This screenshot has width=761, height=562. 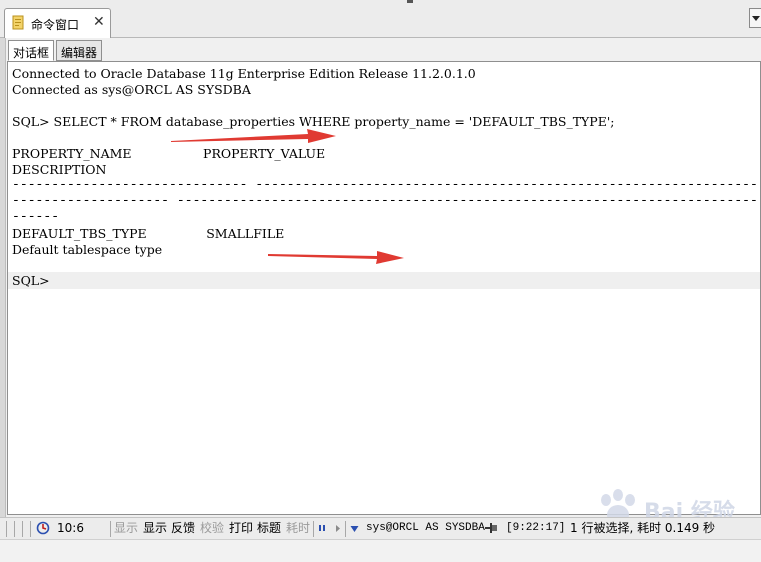 I want to click on show-toggle-disabled: 显示, so click(x=126, y=528).